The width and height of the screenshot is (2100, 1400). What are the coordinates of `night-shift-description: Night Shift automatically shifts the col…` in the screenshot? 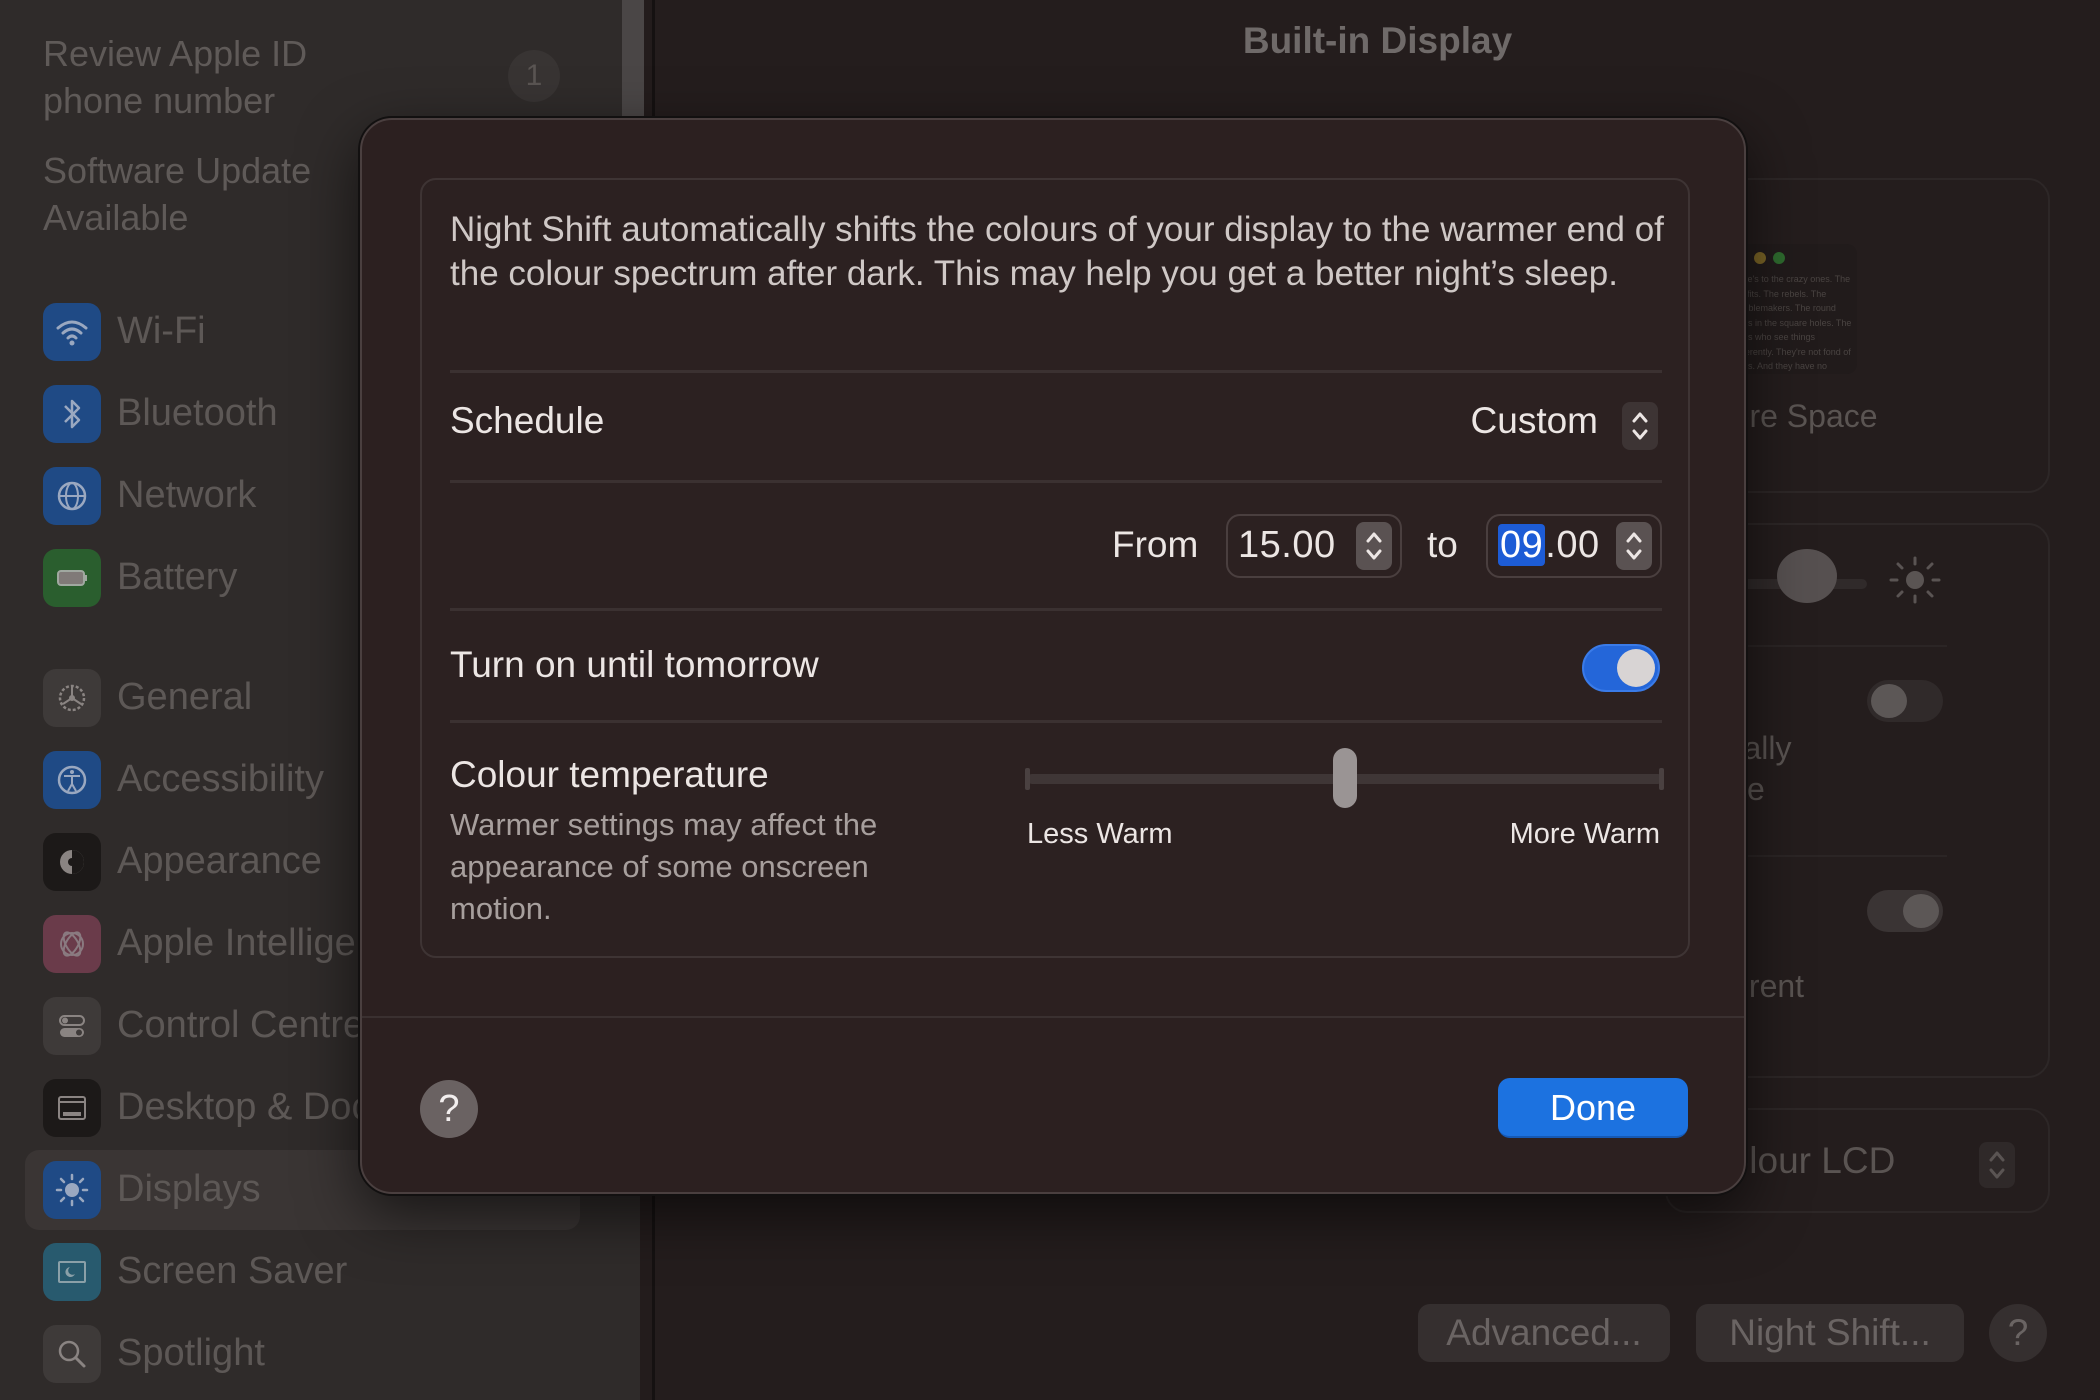 It's located at (1057, 251).